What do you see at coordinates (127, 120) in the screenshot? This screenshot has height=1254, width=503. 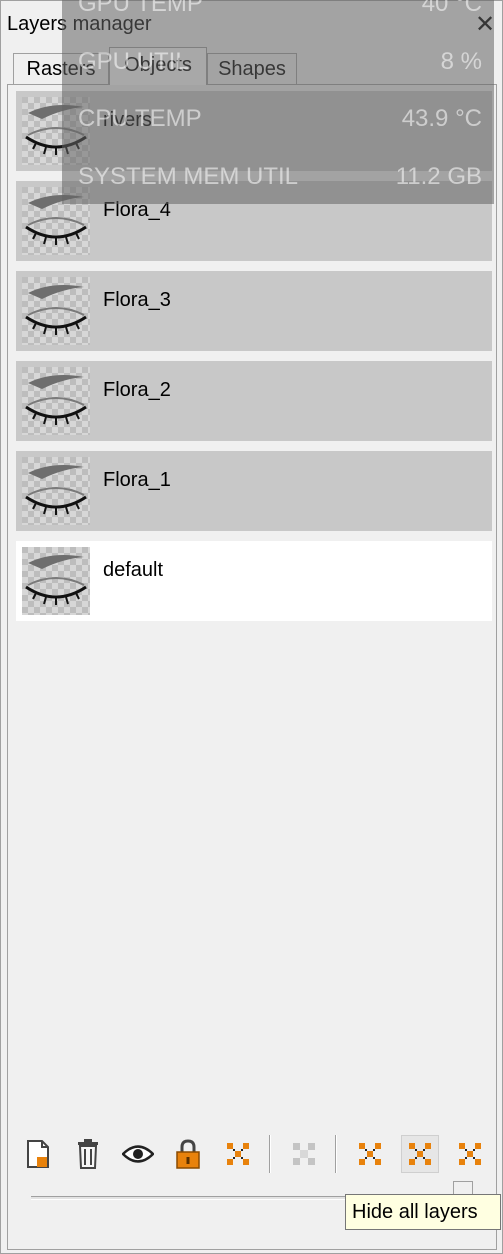 I see `layer-name: rivers` at bounding box center [127, 120].